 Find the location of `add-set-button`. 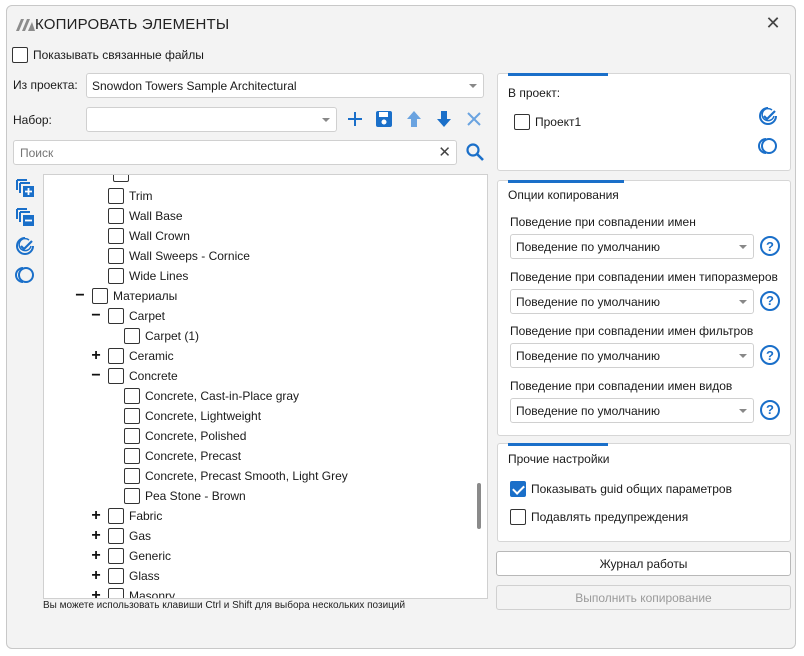

add-set-button is located at coordinates (355, 119).